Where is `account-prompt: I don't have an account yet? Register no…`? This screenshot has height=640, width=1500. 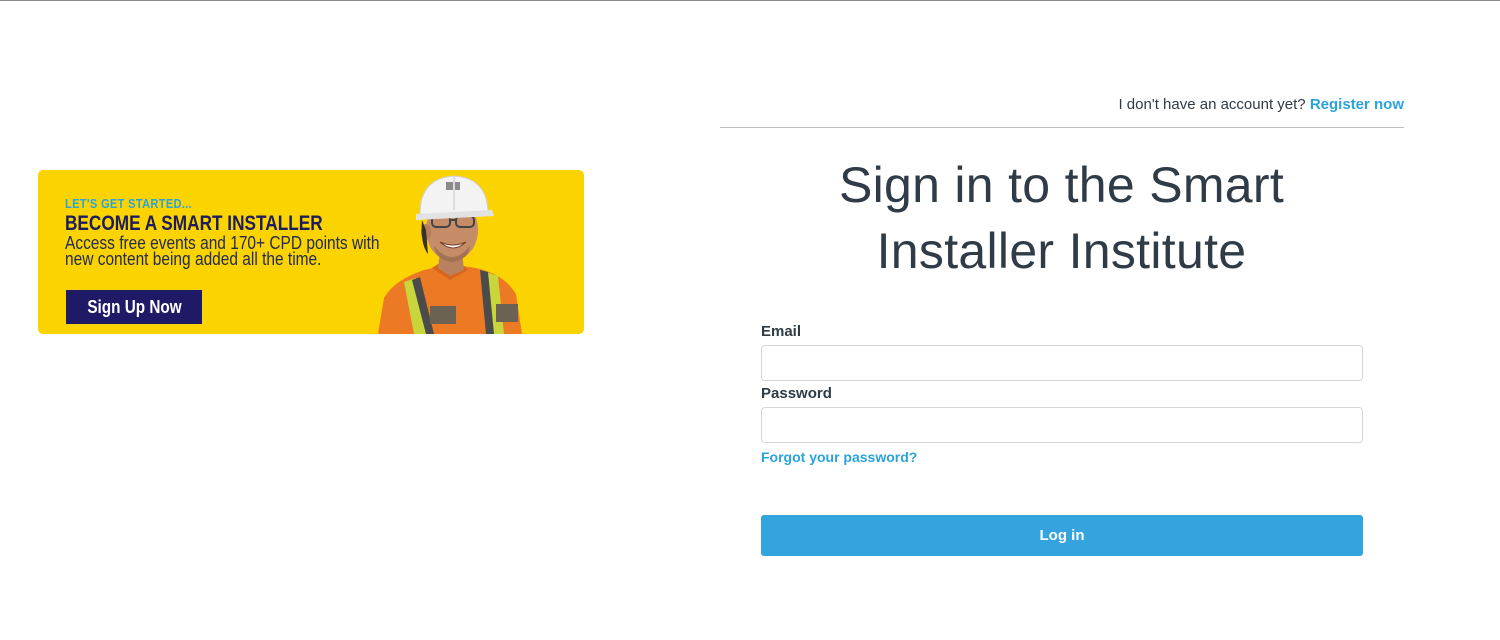 account-prompt: I don't have an account yet? Register no… is located at coordinates (1261, 104).